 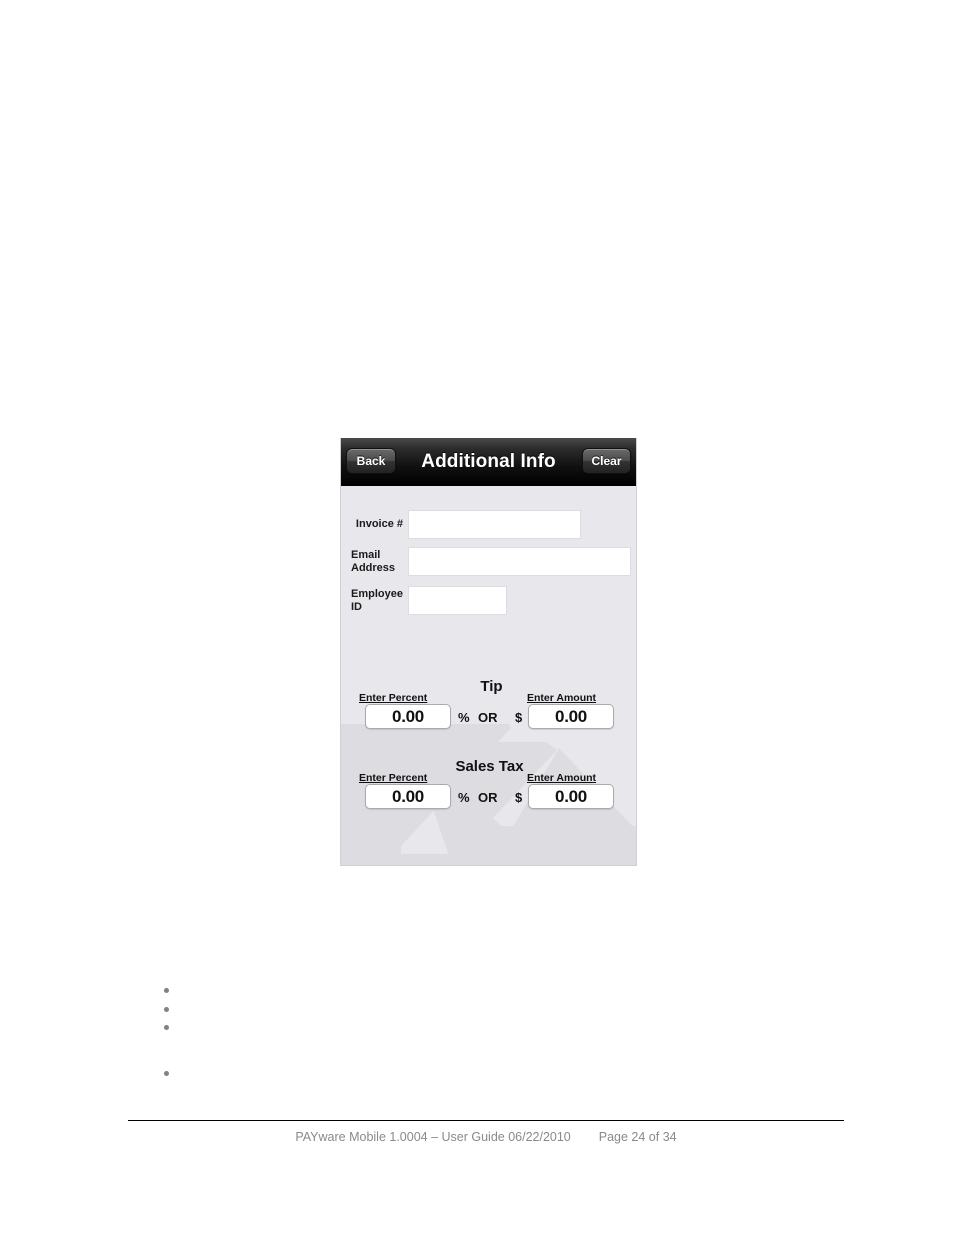 I want to click on email-address-label-line2: Address, so click(x=373, y=567).